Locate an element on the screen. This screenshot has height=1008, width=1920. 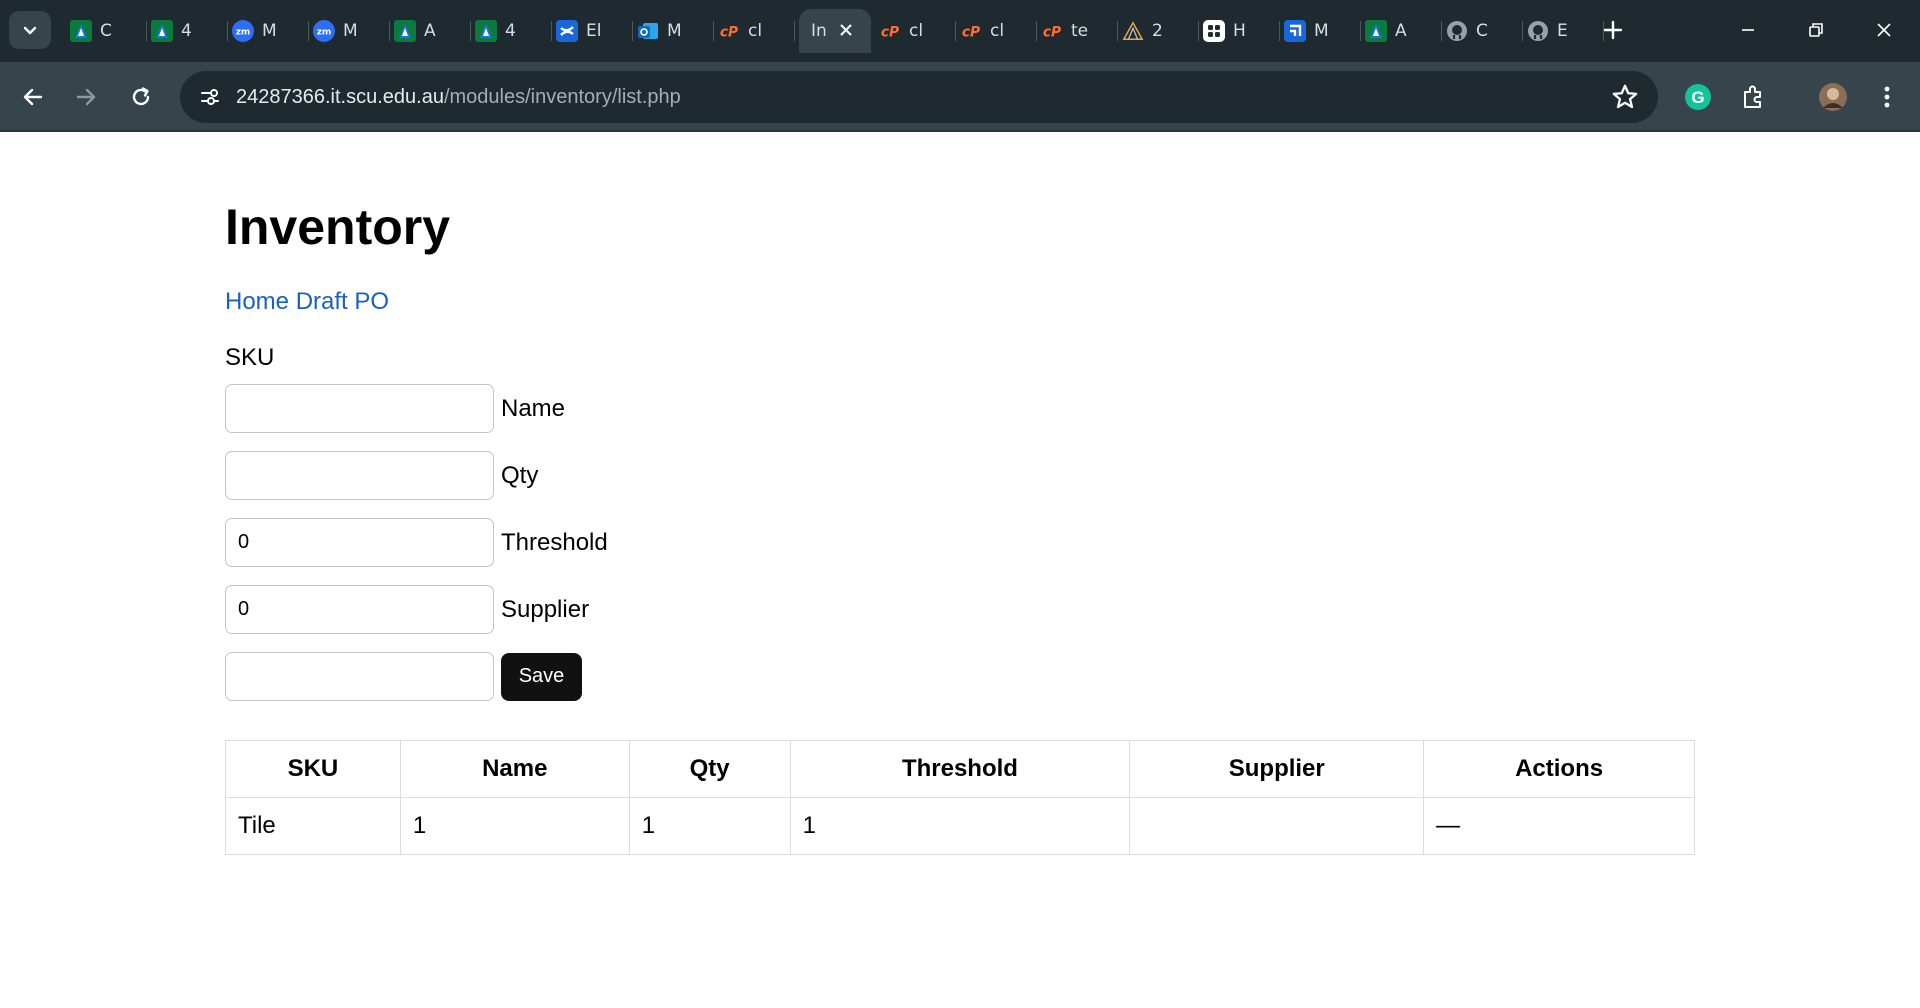
column-header: Threshold is located at coordinates (960, 769).